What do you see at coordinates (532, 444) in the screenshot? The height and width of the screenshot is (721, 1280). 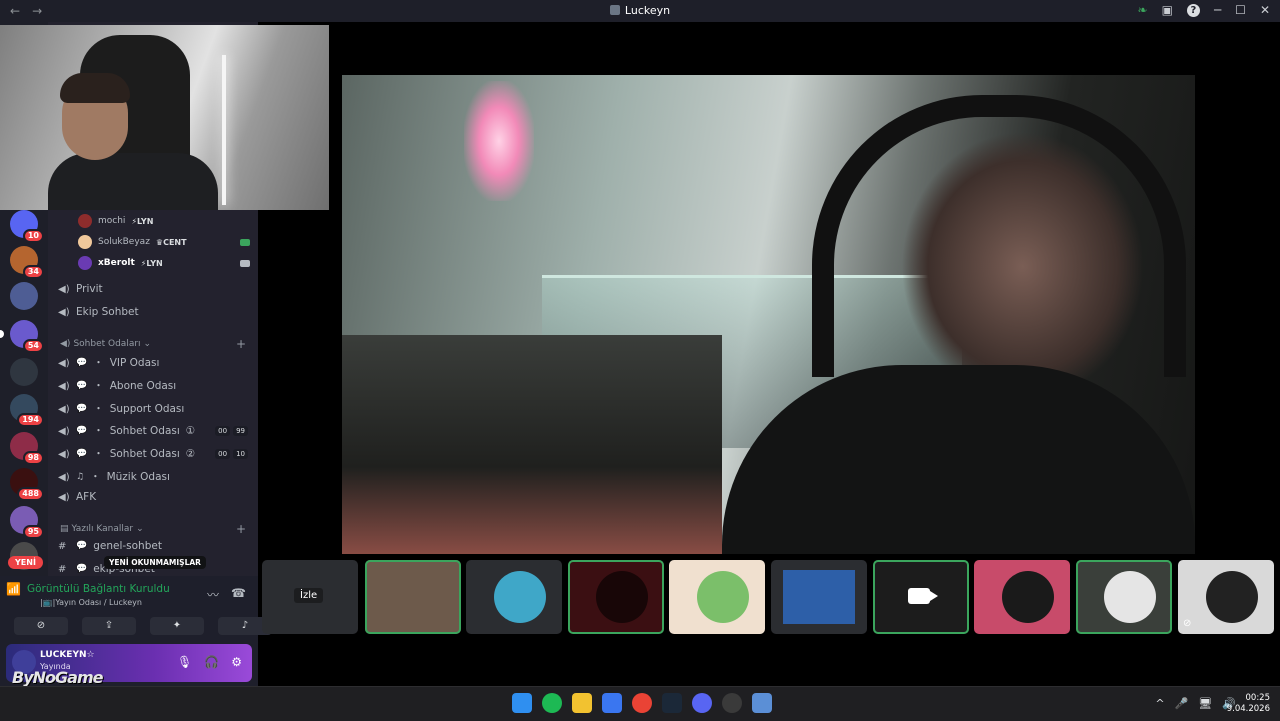 I see `desk` at bounding box center [532, 444].